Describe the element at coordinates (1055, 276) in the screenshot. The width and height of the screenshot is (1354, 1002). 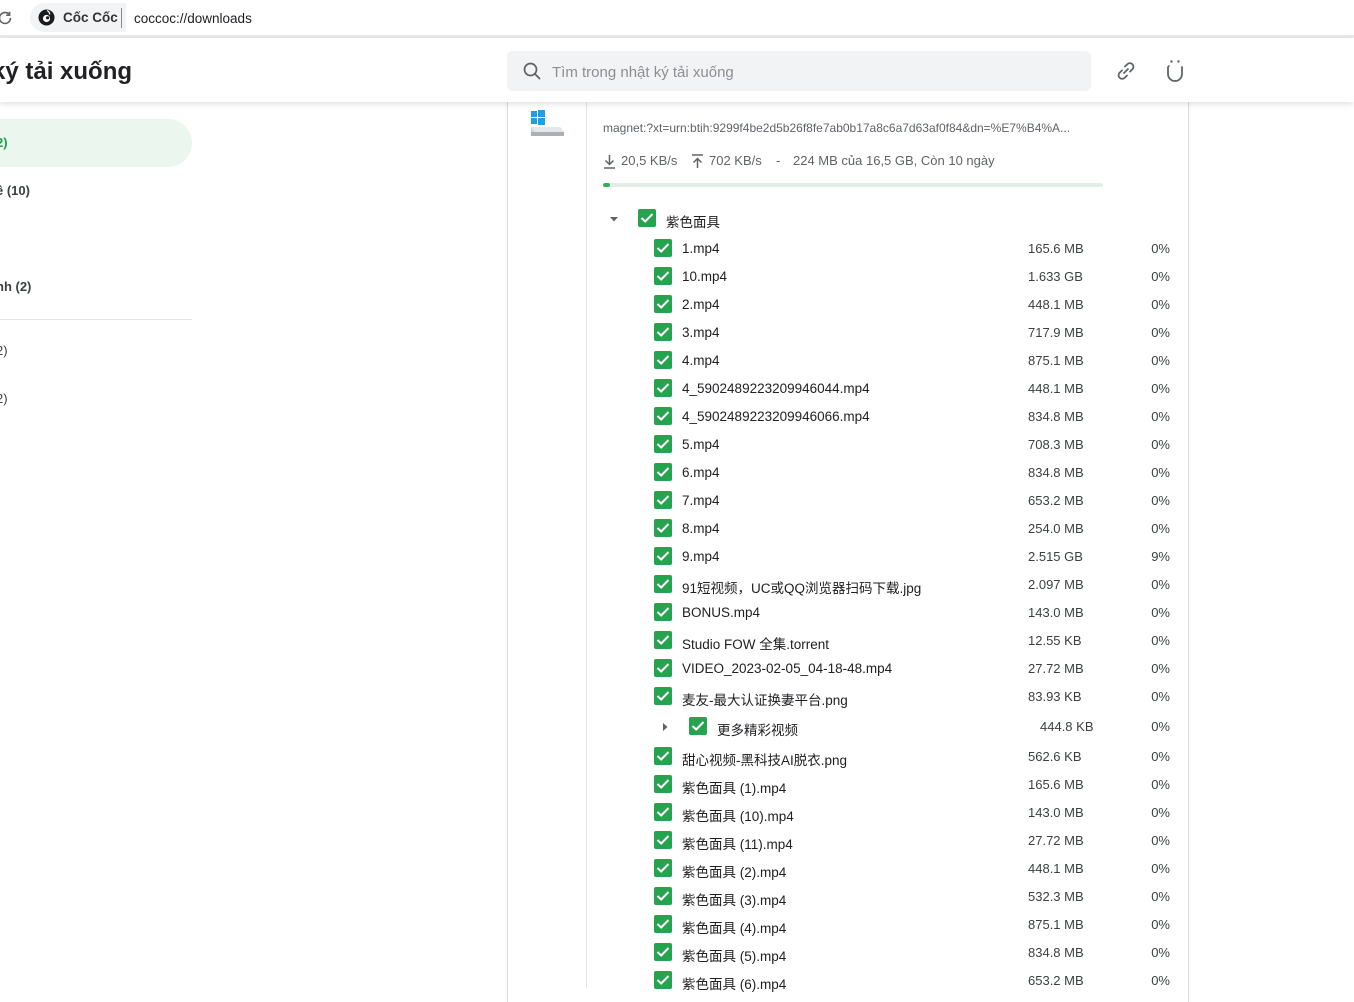
I see `file-size: 1.633 GB` at that location.